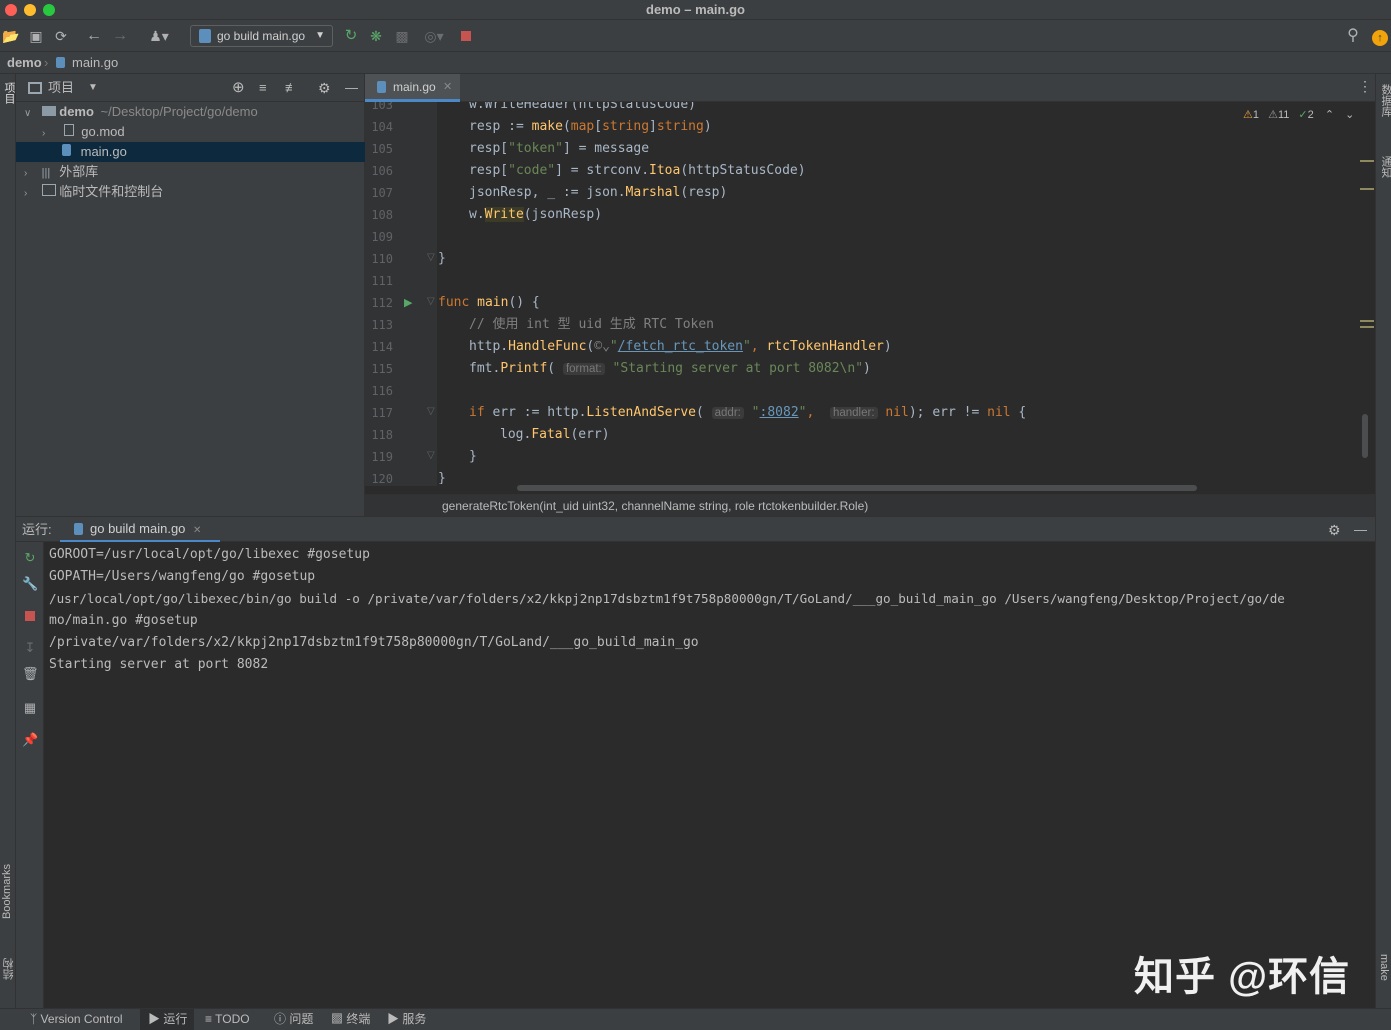 The width and height of the screenshot is (1391, 1030). What do you see at coordinates (190, 152) in the screenshot?
I see `tree-item-main-go: main.go` at bounding box center [190, 152].